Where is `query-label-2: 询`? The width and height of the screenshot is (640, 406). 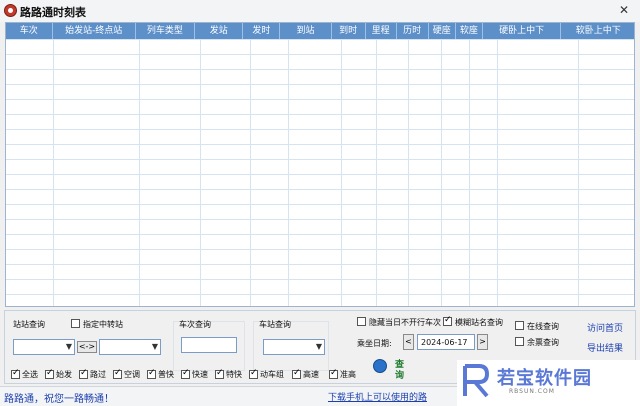 query-label-2: 询 is located at coordinates (400, 376).